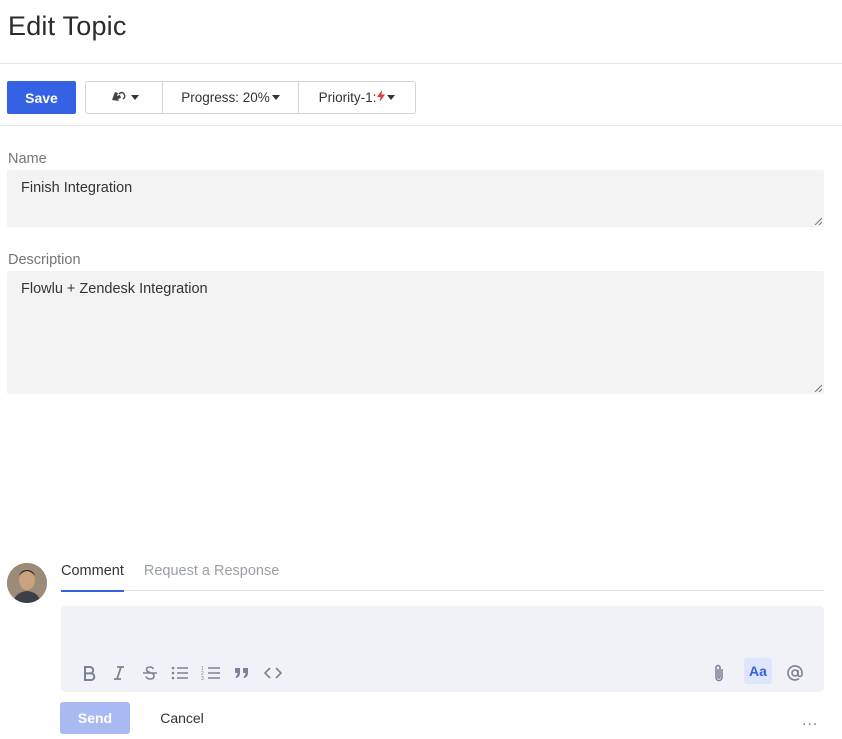 This screenshot has width=842, height=739. Describe the element at coordinates (795, 673) in the screenshot. I see `mention-icon` at that location.